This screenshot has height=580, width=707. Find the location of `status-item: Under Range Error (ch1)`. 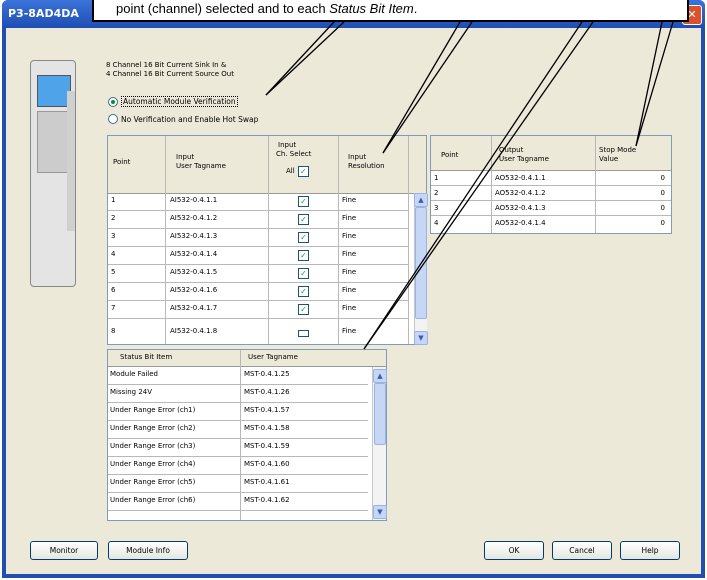

status-item: Under Range Error (ch1) is located at coordinates (153, 410).